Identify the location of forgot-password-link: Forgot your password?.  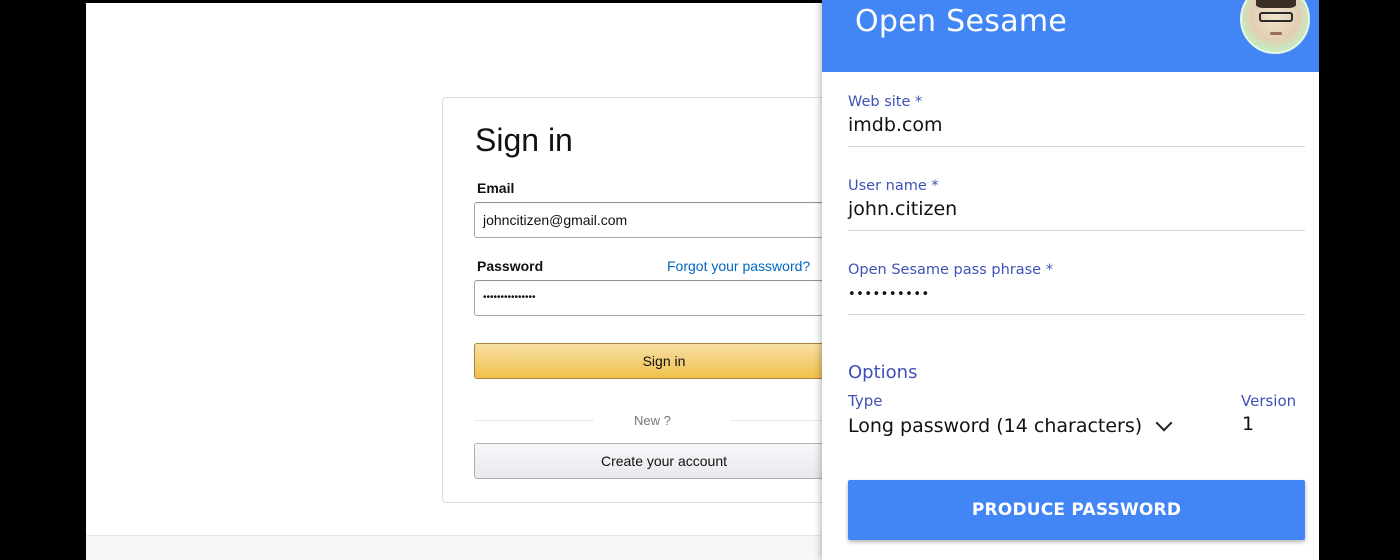
(738, 266).